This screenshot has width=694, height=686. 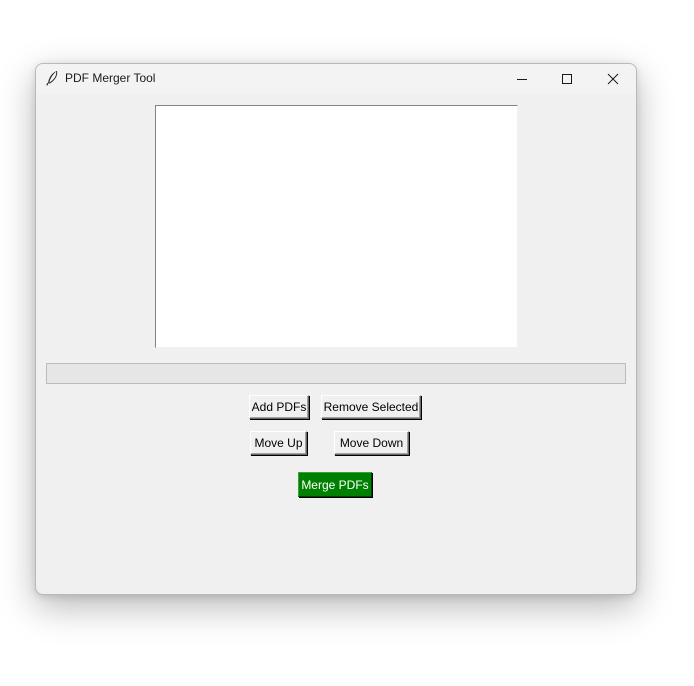 I want to click on maximize-button, so click(x=567, y=79).